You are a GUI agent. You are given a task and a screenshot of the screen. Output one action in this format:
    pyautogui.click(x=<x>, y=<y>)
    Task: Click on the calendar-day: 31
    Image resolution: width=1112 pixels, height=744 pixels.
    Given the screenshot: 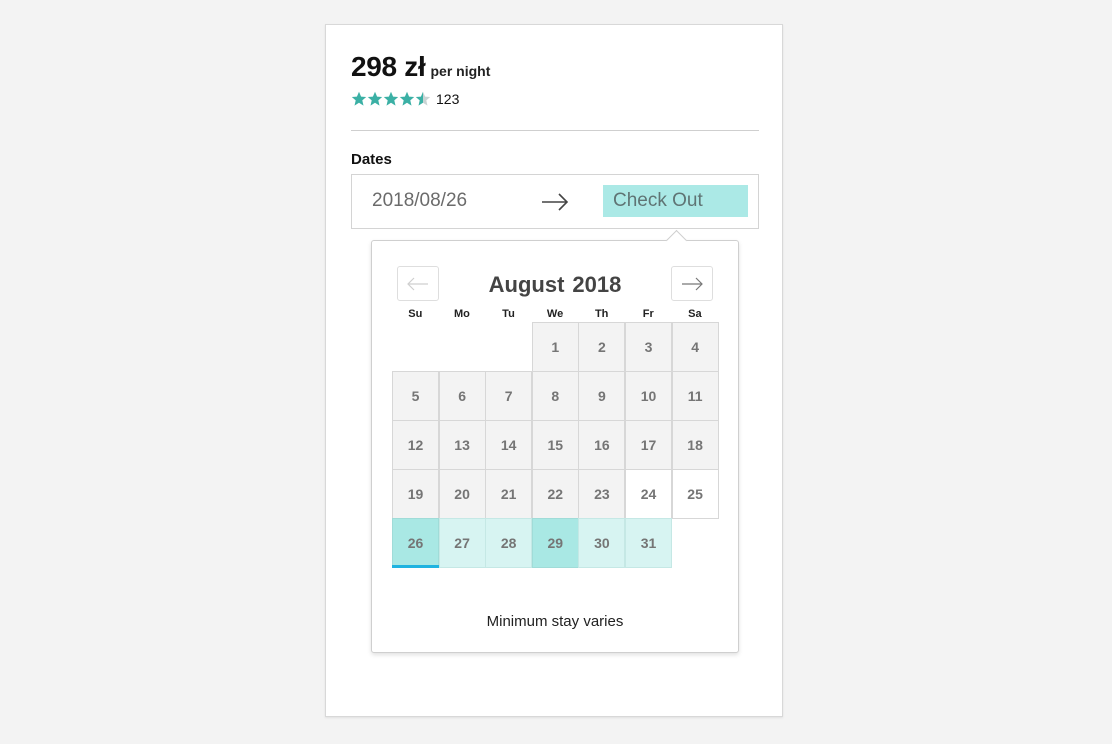 What is the action you would take?
    pyautogui.click(x=648, y=543)
    